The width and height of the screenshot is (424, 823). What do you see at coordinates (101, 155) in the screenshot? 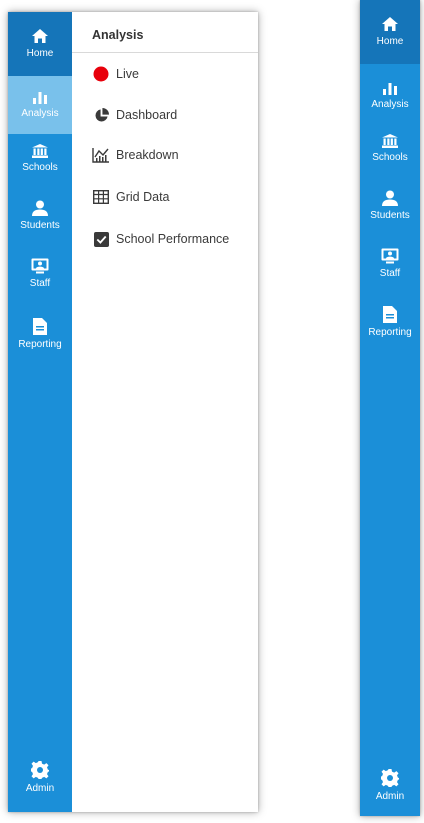
I see `line-chart-icon` at bounding box center [101, 155].